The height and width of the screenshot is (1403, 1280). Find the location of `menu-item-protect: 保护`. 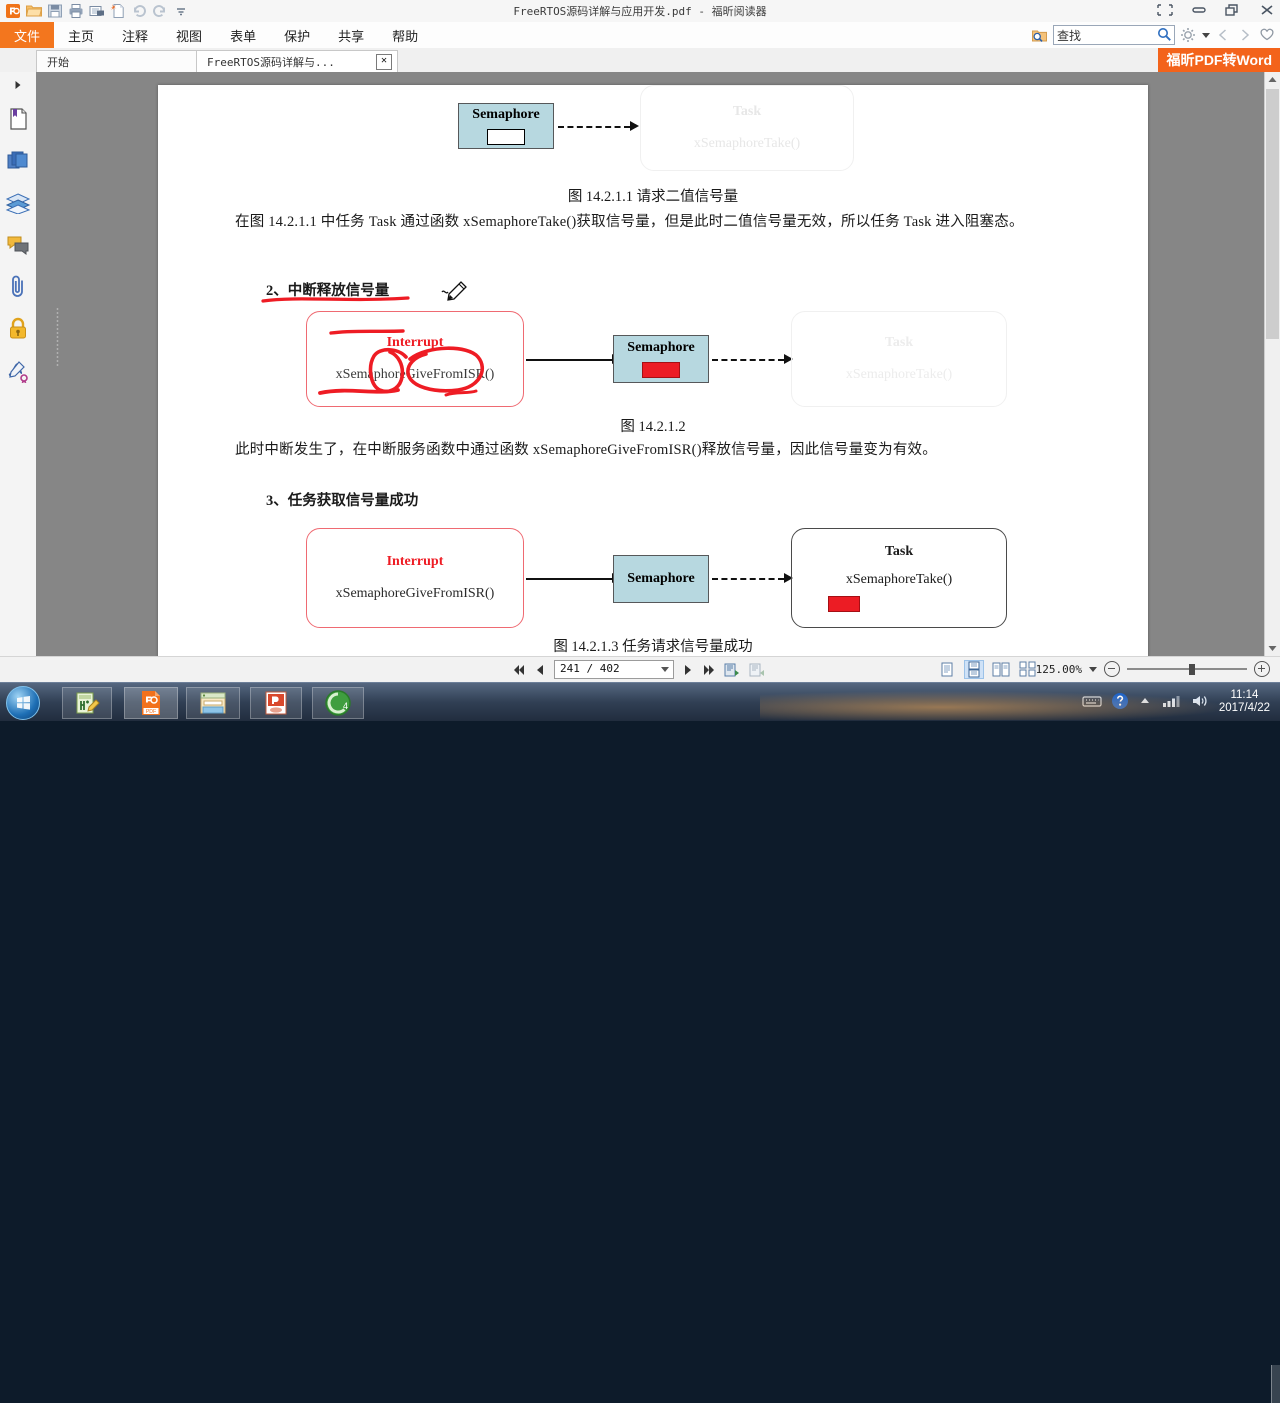

menu-item-protect: 保护 is located at coordinates (297, 35).